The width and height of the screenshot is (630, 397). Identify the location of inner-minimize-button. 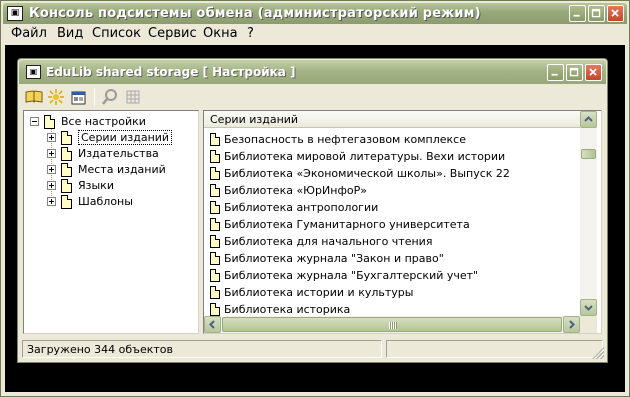
(555, 72).